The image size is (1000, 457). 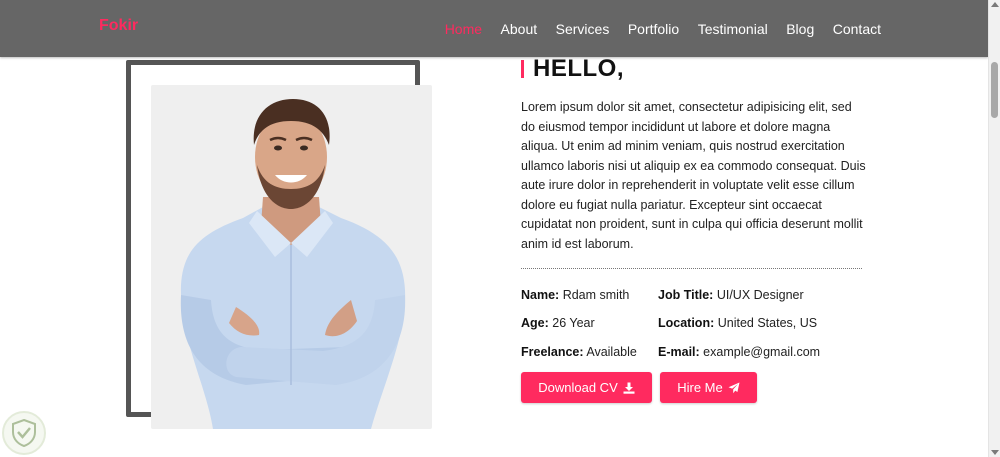 I want to click on info-email-label: E-mail:, so click(x=679, y=352).